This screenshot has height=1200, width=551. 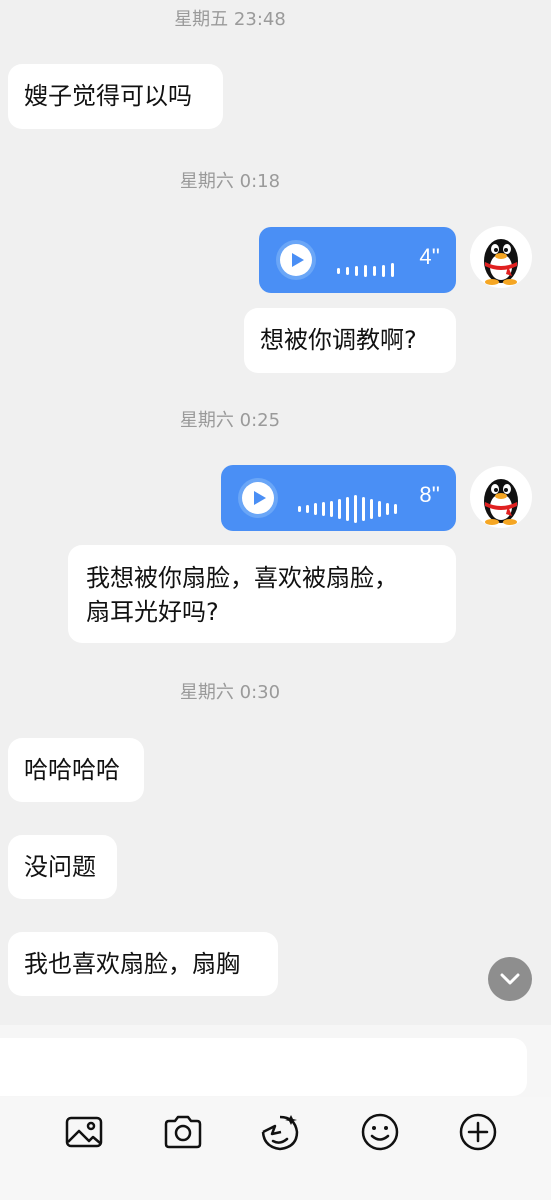 I want to click on message-text: 哈哈哈哈, so click(x=72, y=770).